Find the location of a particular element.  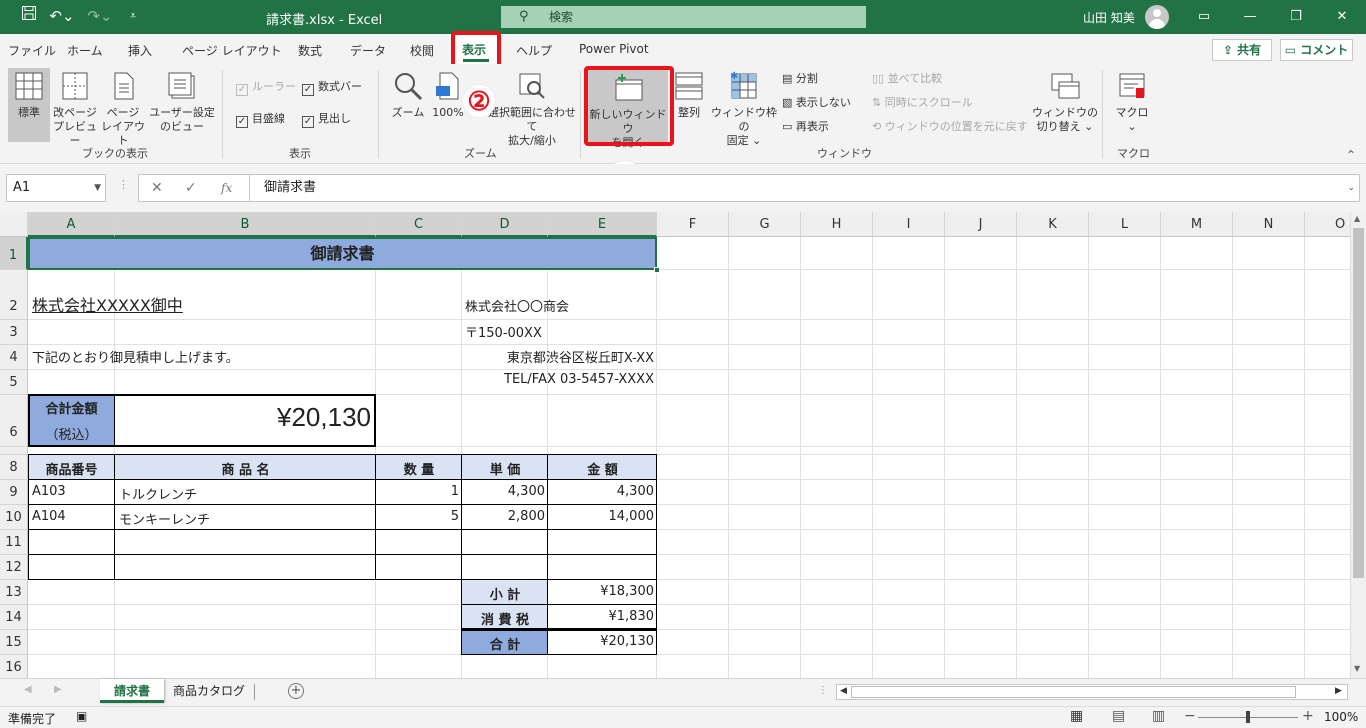

row-header-3: 3 is located at coordinates (14, 332).